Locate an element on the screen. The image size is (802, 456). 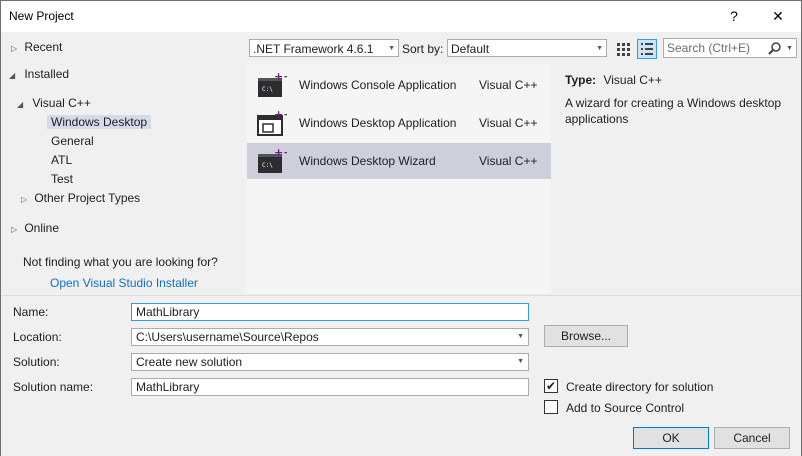
cancel-button: Cancel is located at coordinates (752, 438).